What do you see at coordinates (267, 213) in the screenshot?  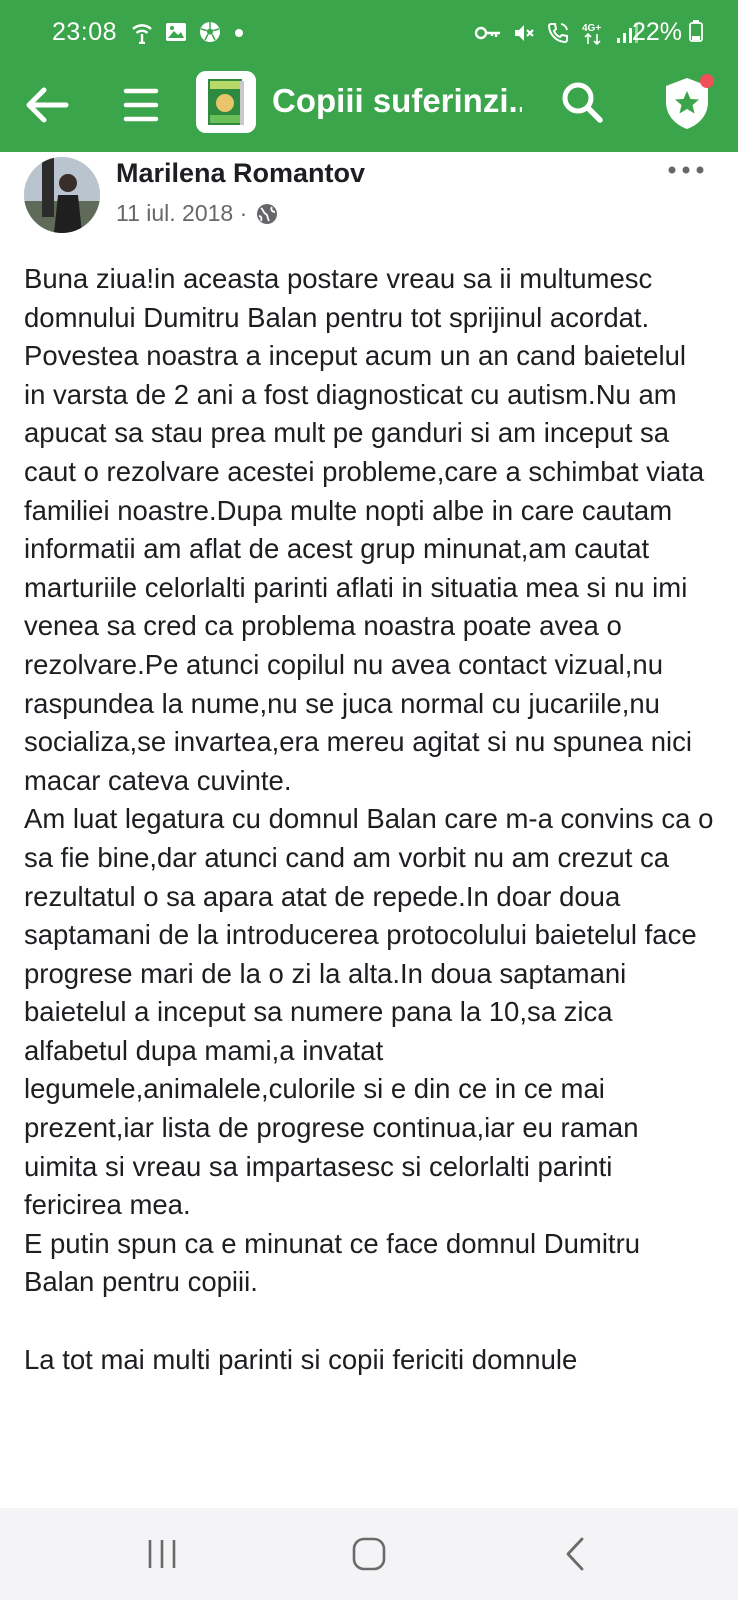 I see `globe-icon` at bounding box center [267, 213].